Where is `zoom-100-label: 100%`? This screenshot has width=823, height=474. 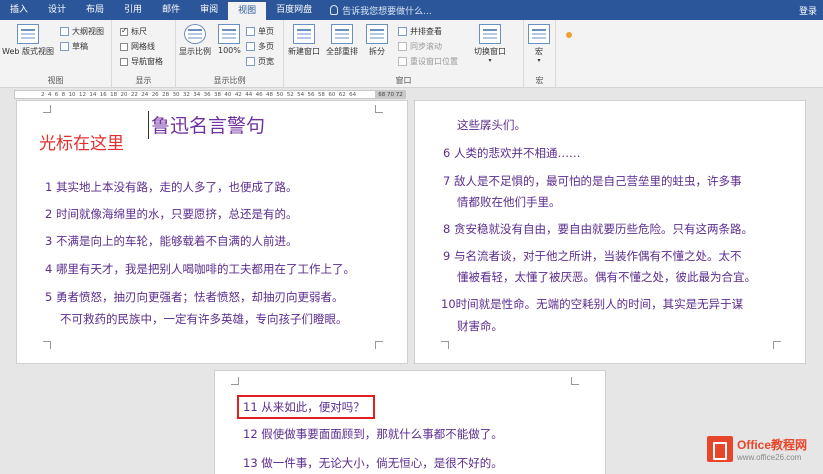
zoom-100-label: 100% is located at coordinates (229, 50).